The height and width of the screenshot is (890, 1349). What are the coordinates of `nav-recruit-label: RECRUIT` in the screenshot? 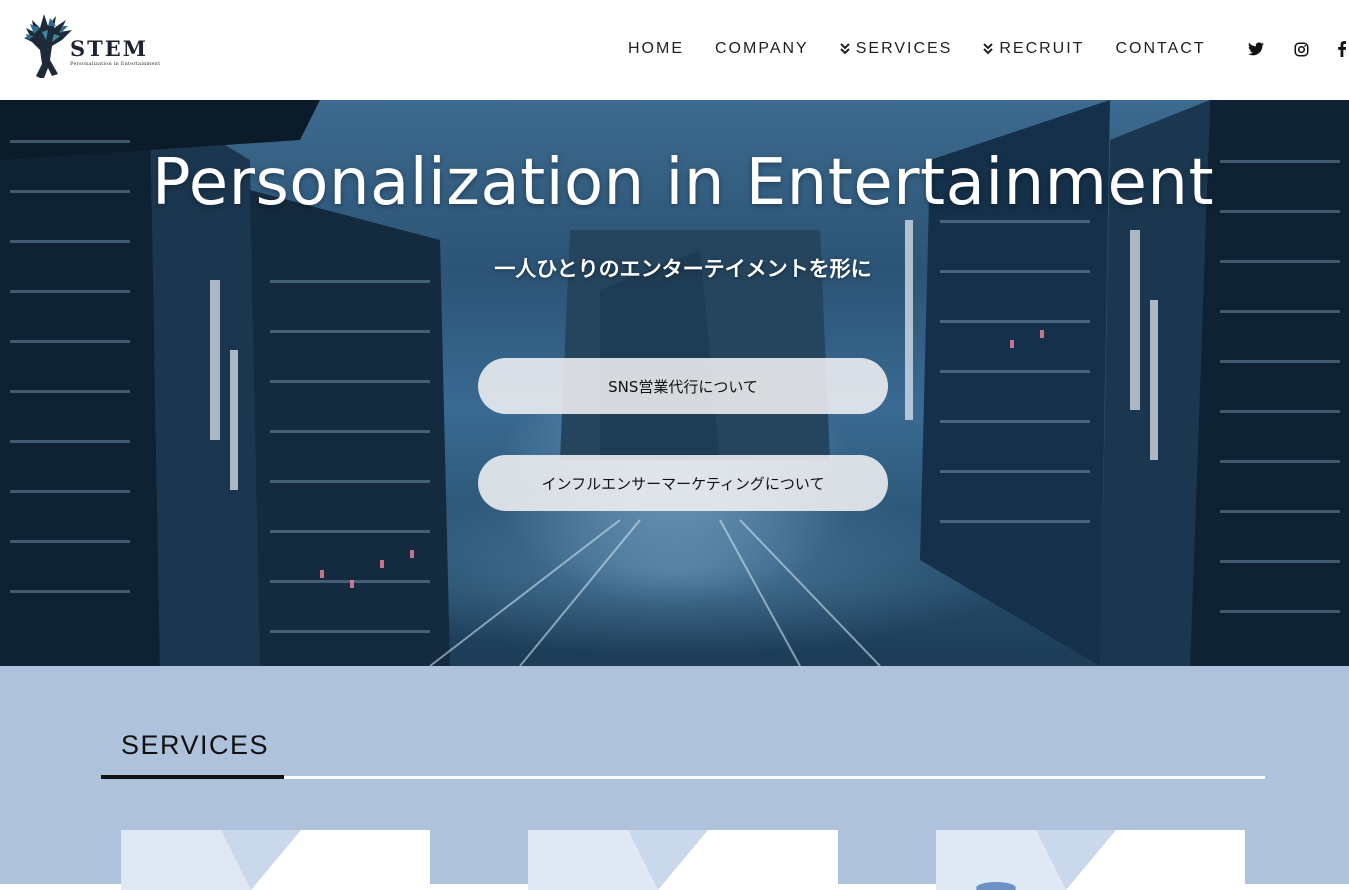 It's located at (1042, 48).